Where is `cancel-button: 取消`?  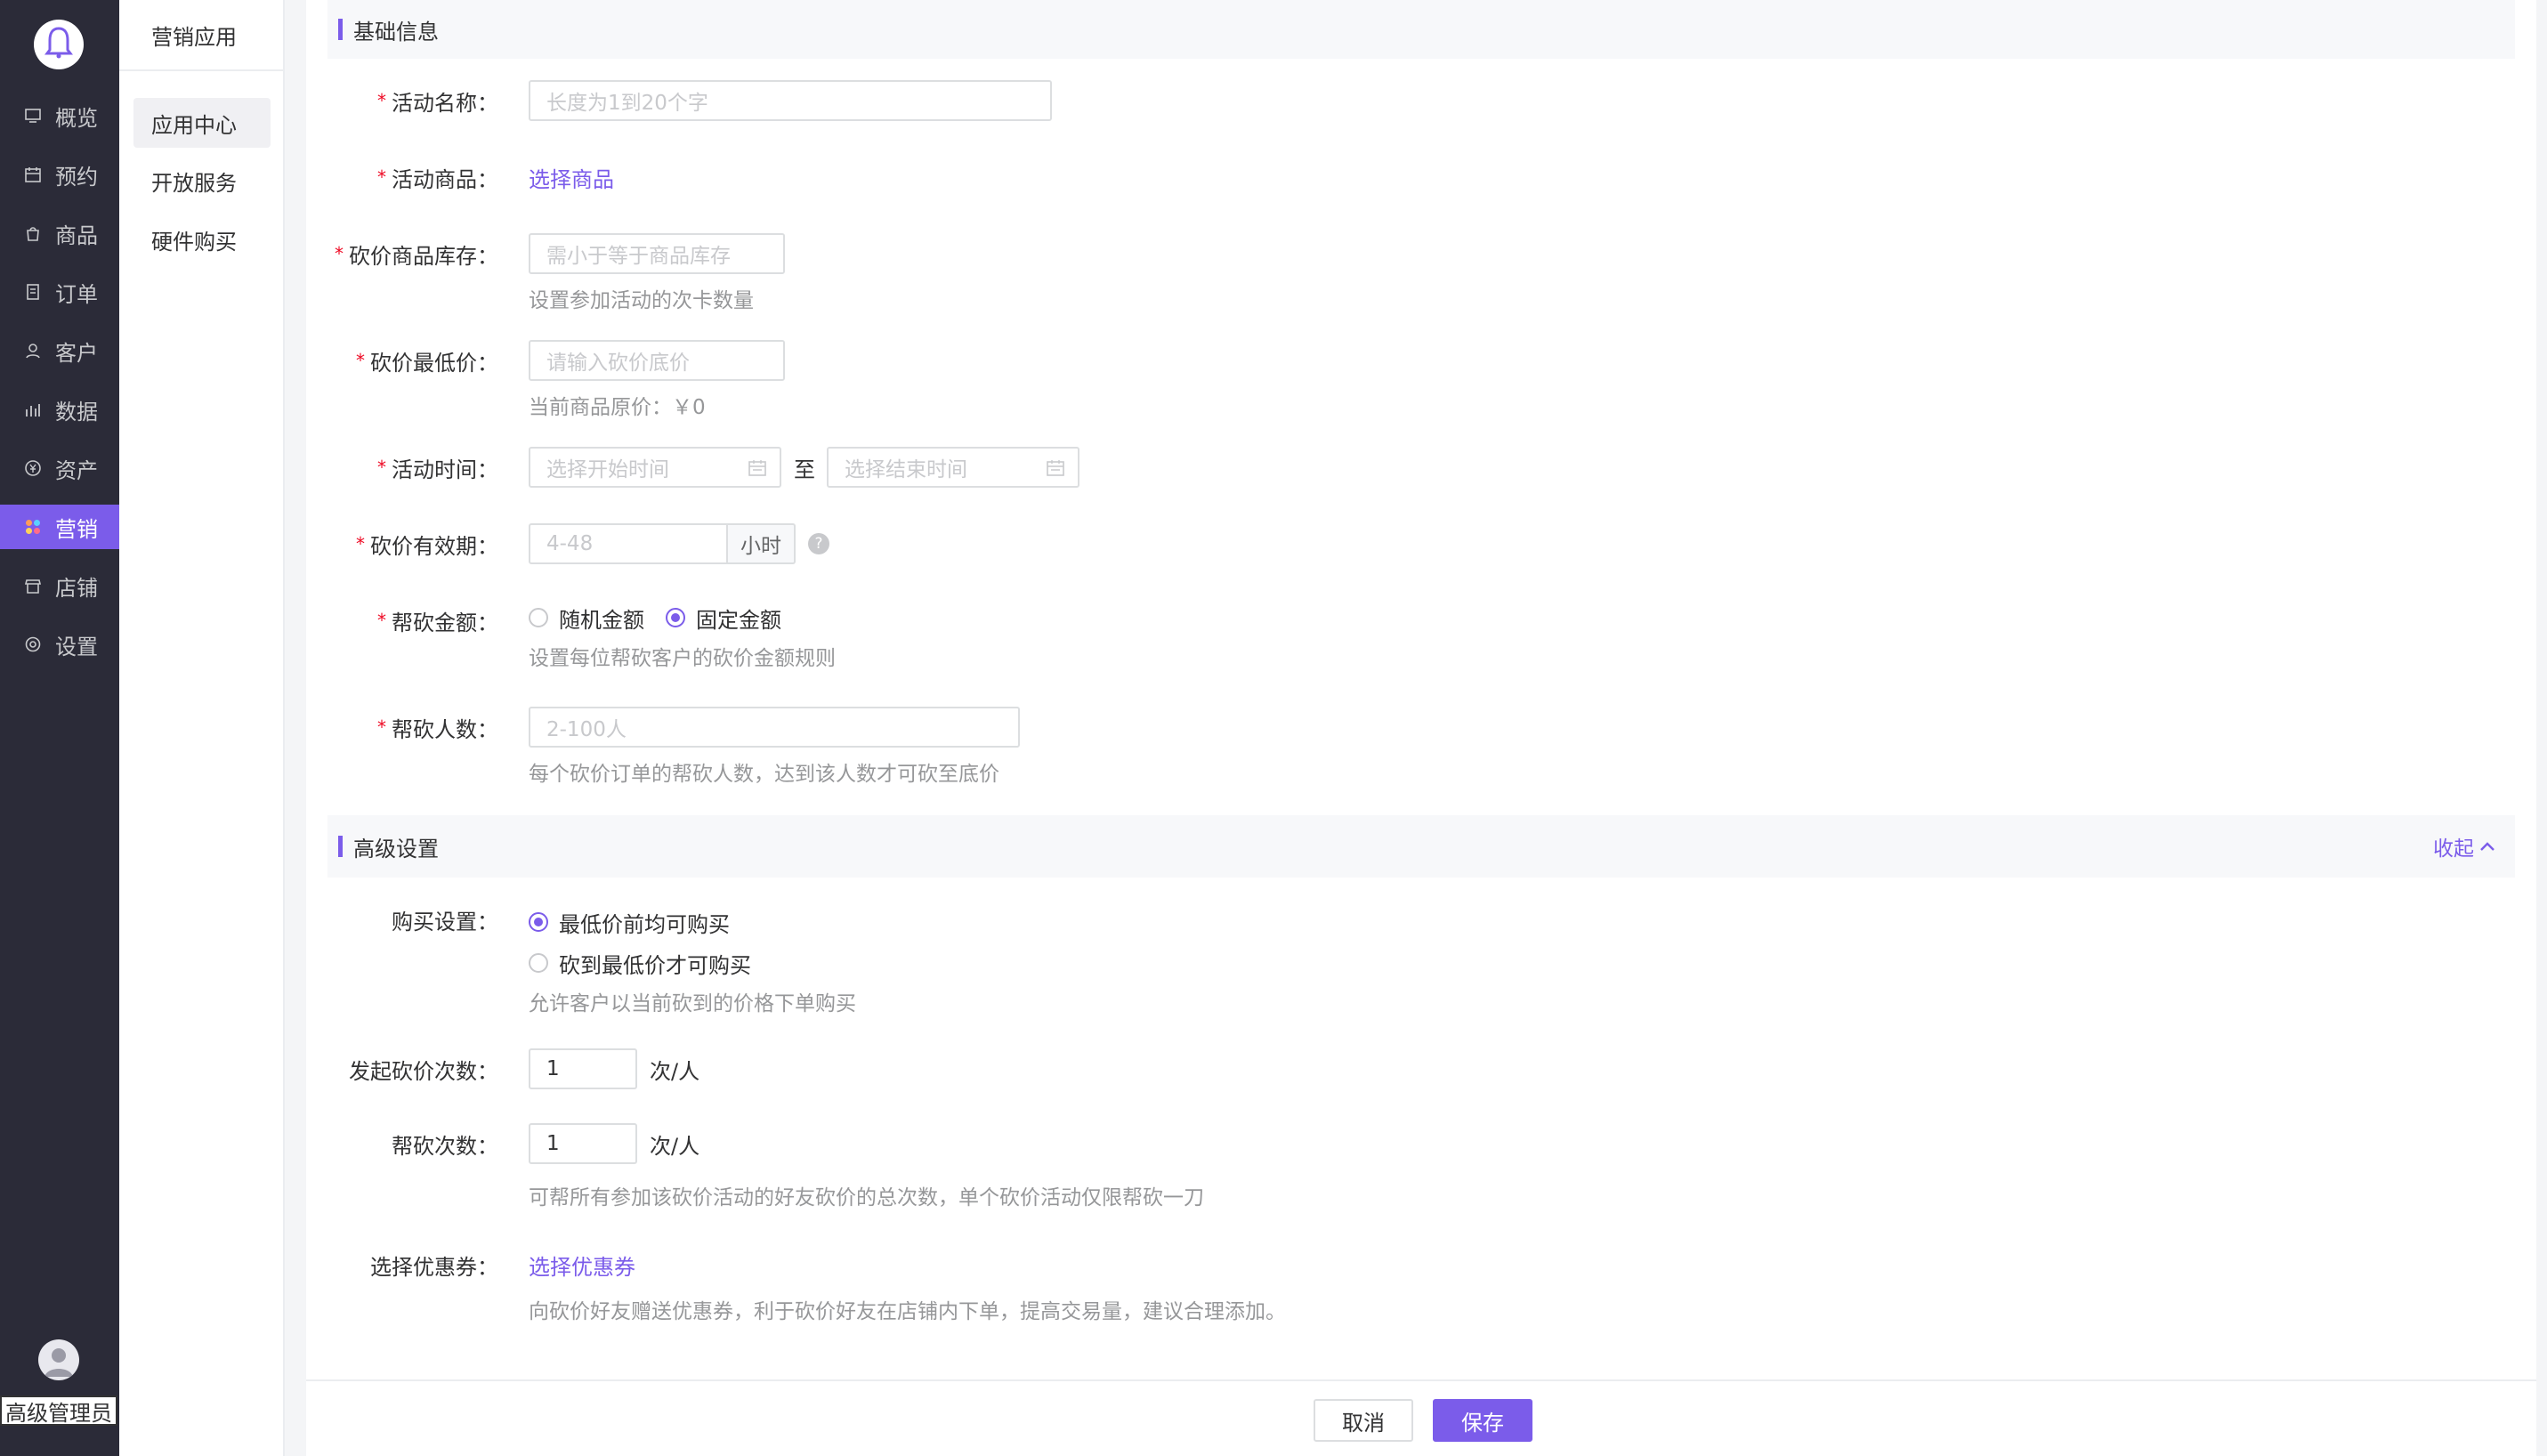
cancel-button: 取消 is located at coordinates (1363, 1420).